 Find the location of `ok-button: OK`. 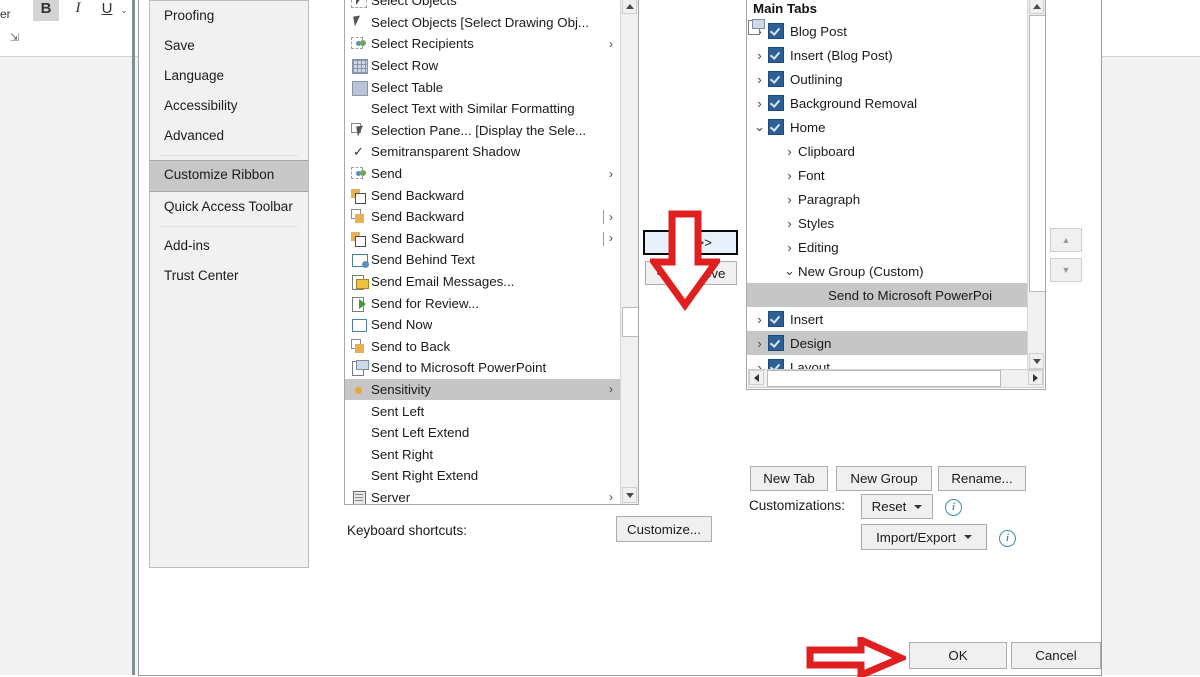

ok-button: OK is located at coordinates (958, 655).